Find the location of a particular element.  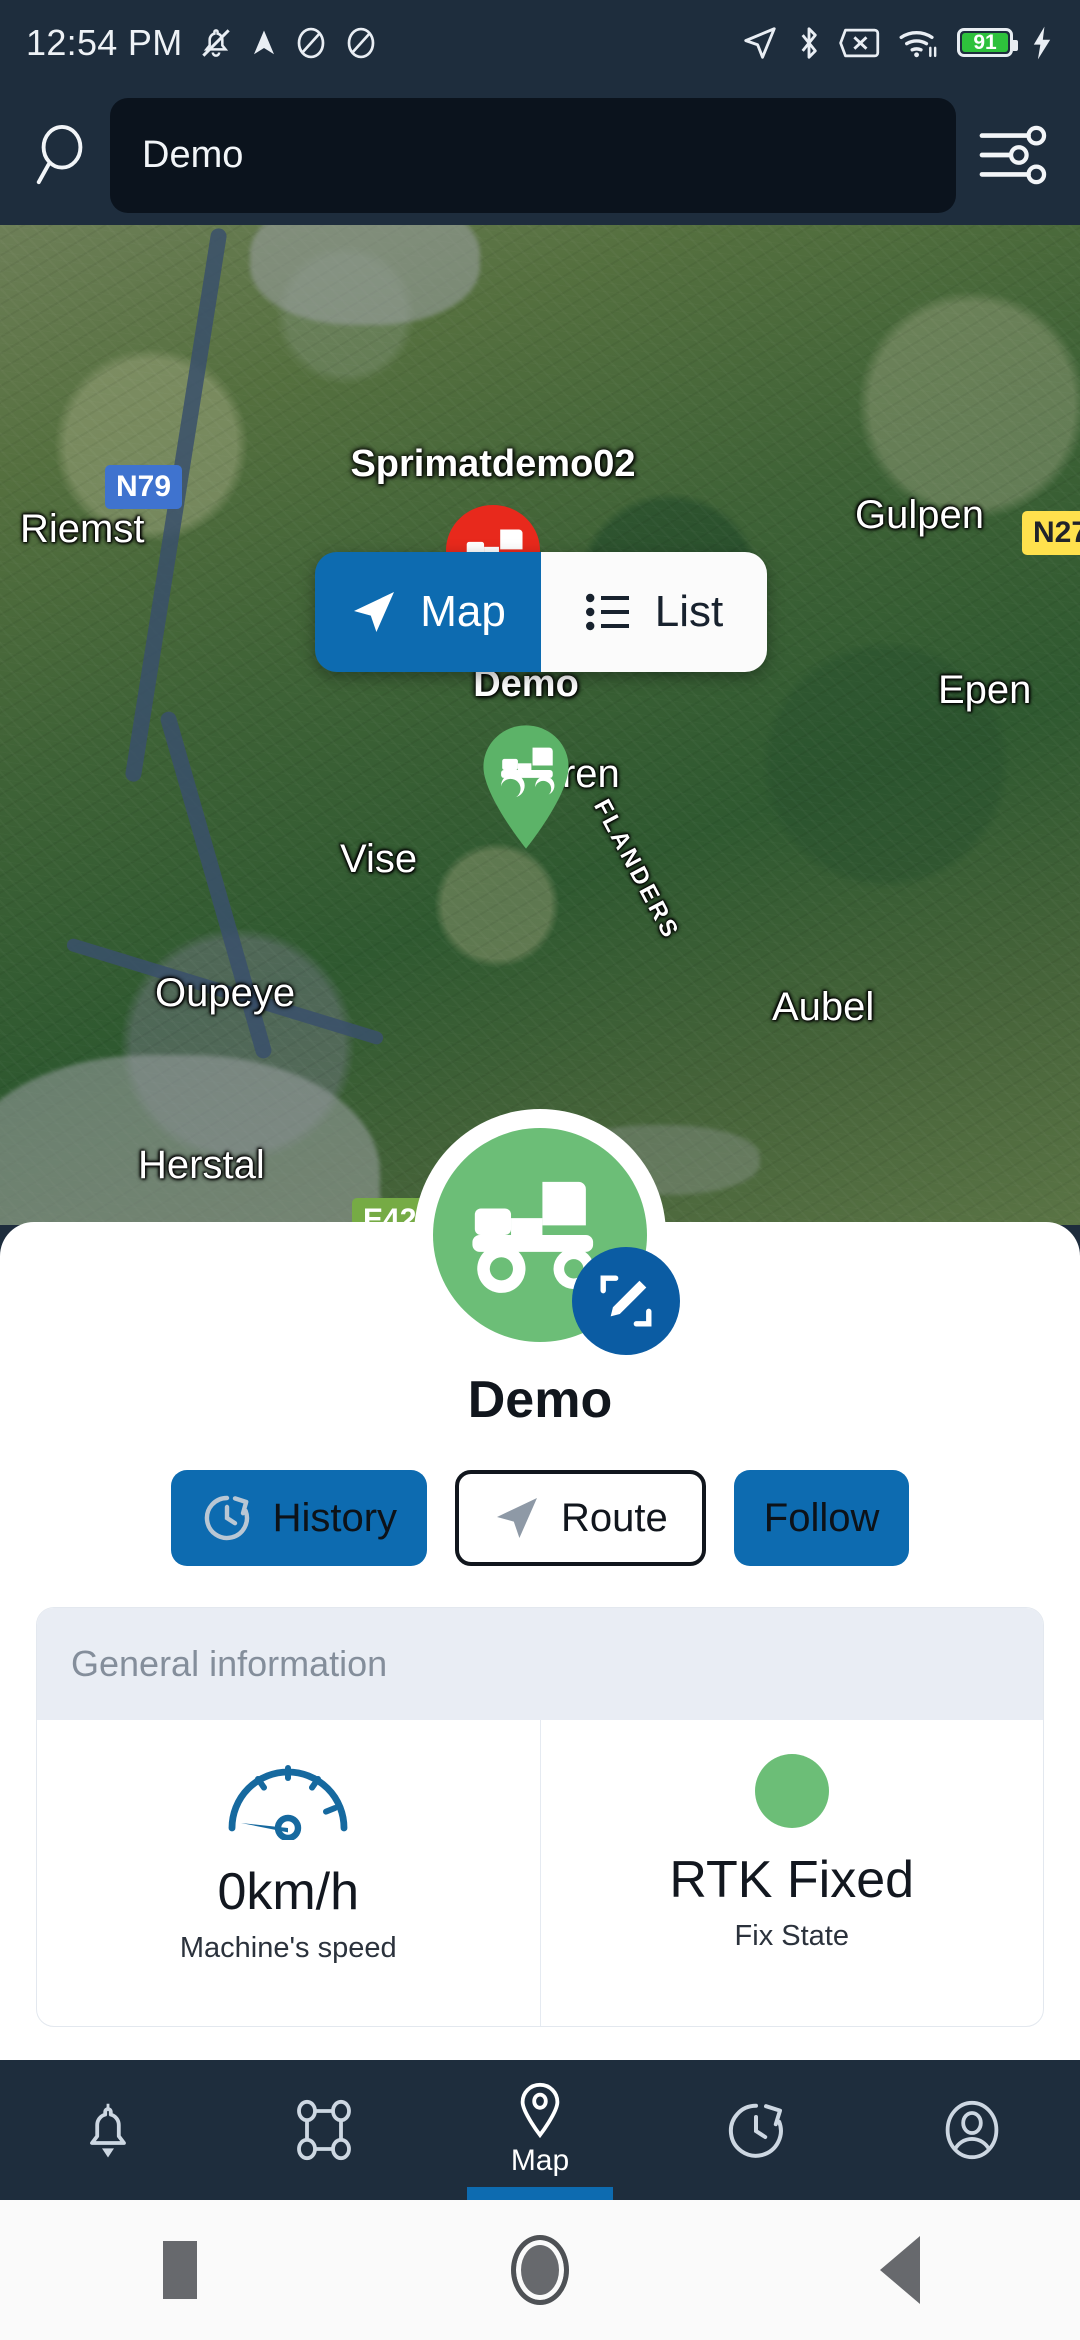

status-badge is located at coordinates (791, 1791).